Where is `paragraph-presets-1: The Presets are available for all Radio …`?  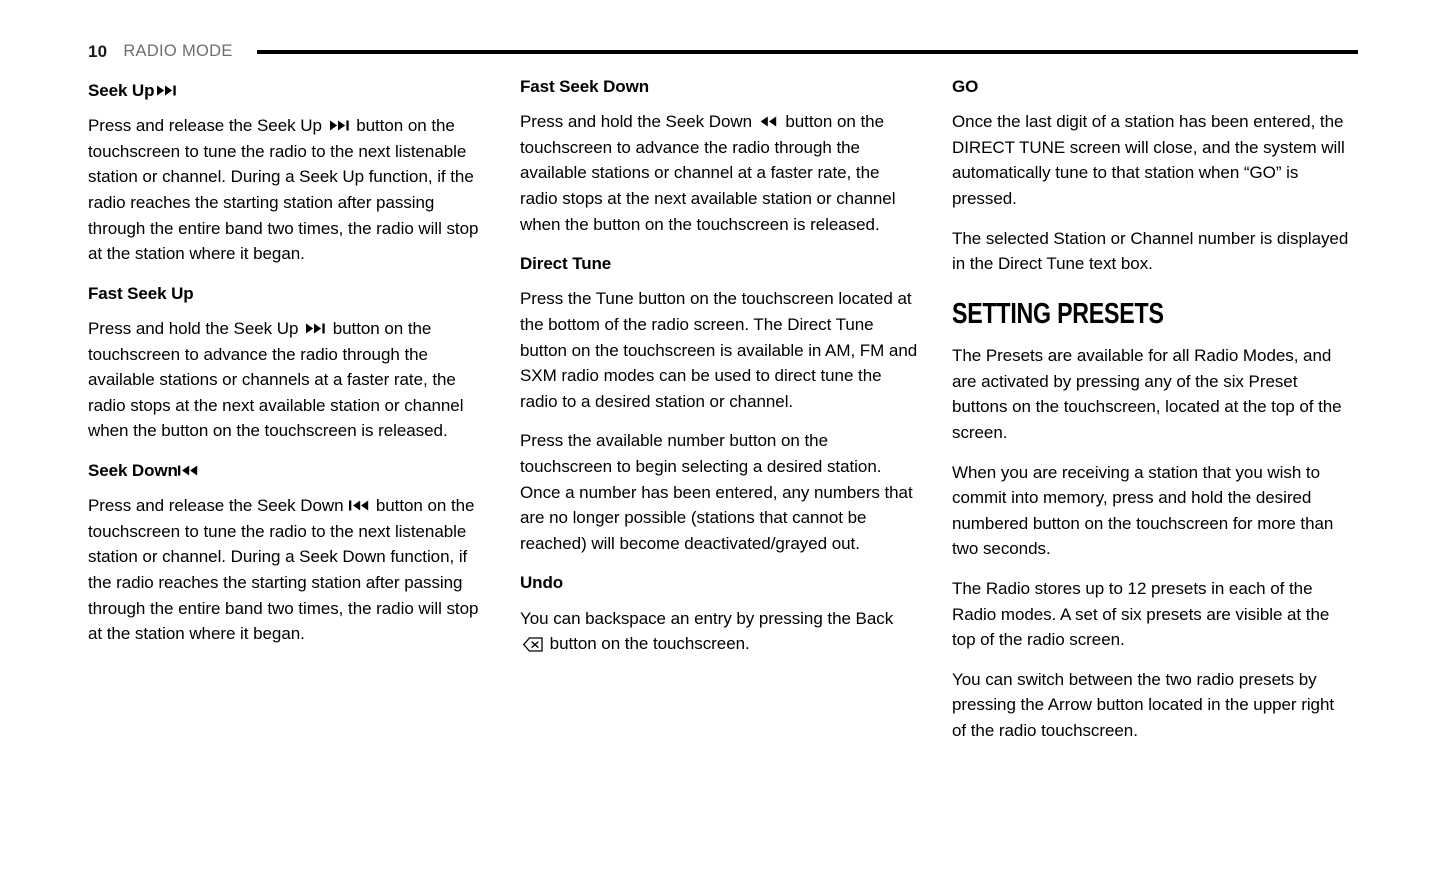 paragraph-presets-1: The Presets are available for all Radio … is located at coordinates (1152, 394).